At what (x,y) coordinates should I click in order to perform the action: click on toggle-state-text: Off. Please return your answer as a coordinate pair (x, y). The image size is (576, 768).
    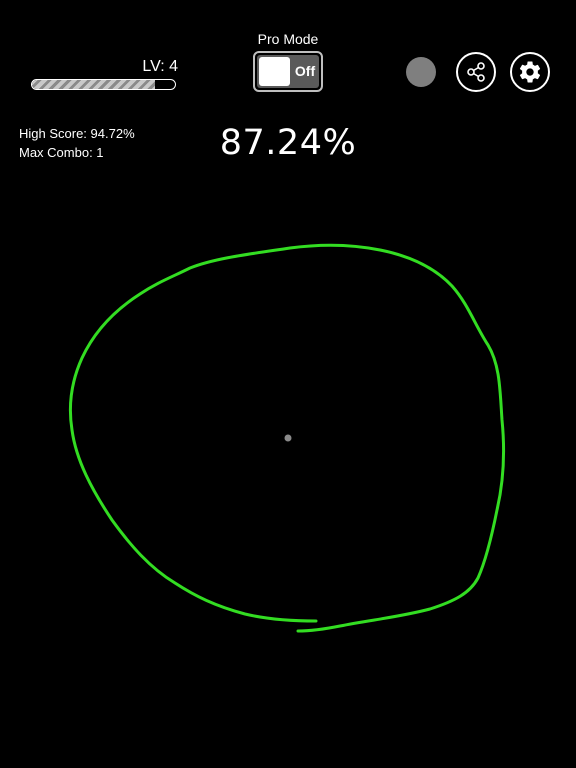
    Looking at the image, I should click on (305, 71).